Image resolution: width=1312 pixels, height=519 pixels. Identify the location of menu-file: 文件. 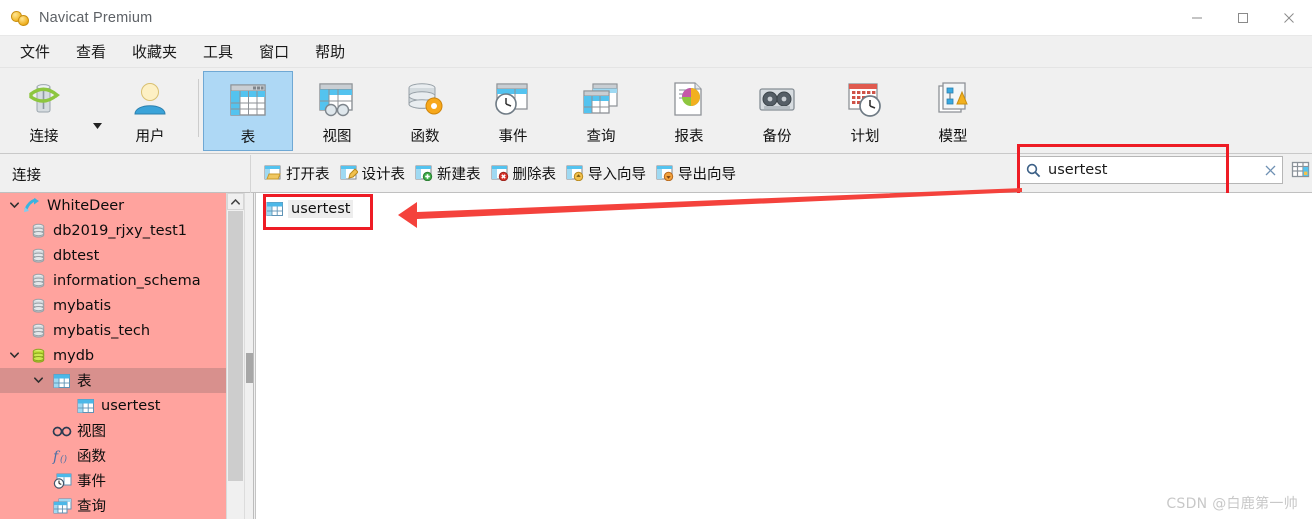
(35, 51).